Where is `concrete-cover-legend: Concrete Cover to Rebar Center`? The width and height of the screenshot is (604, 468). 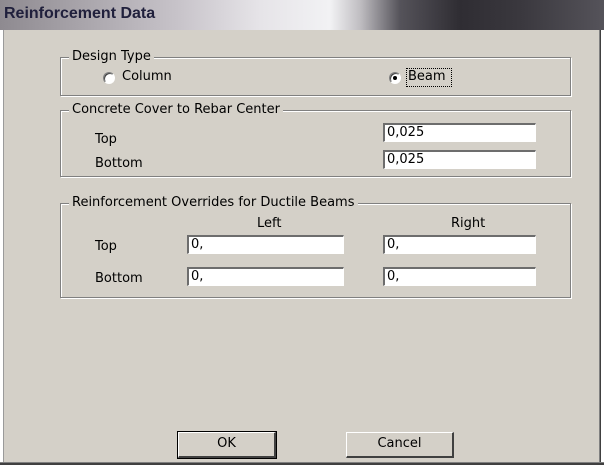
concrete-cover-legend: Concrete Cover to Rebar Center is located at coordinates (176, 109).